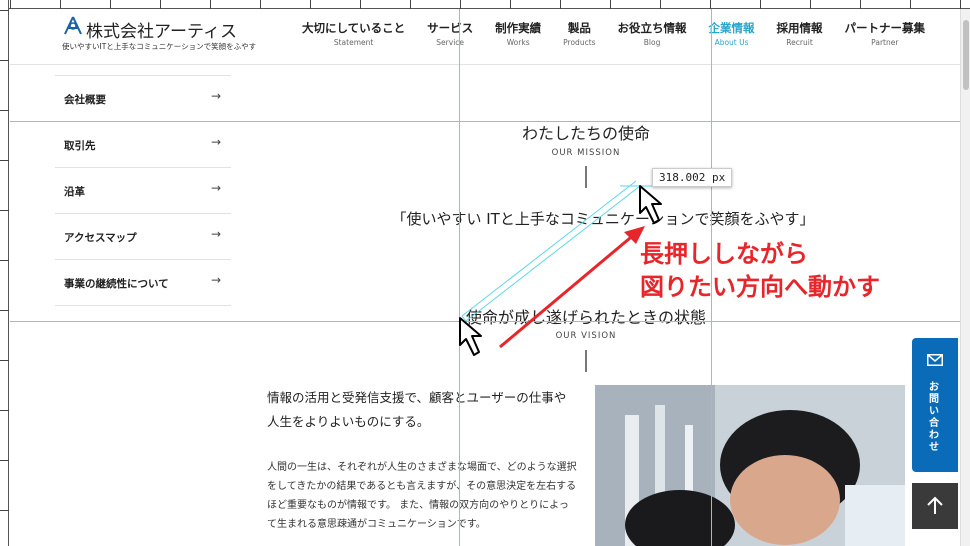  I want to click on mail-icon, so click(935, 360).